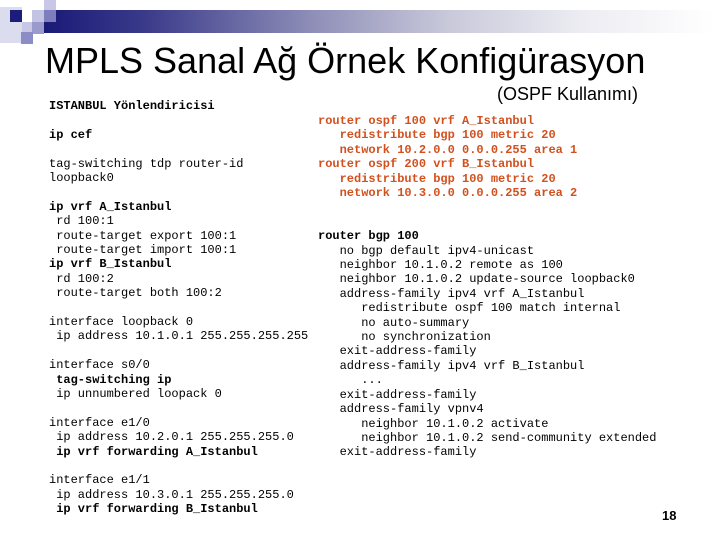  Describe the element at coordinates (426, 164) in the screenshot. I see `config-line: router ospf 200 vrf B_Istanbul` at that location.